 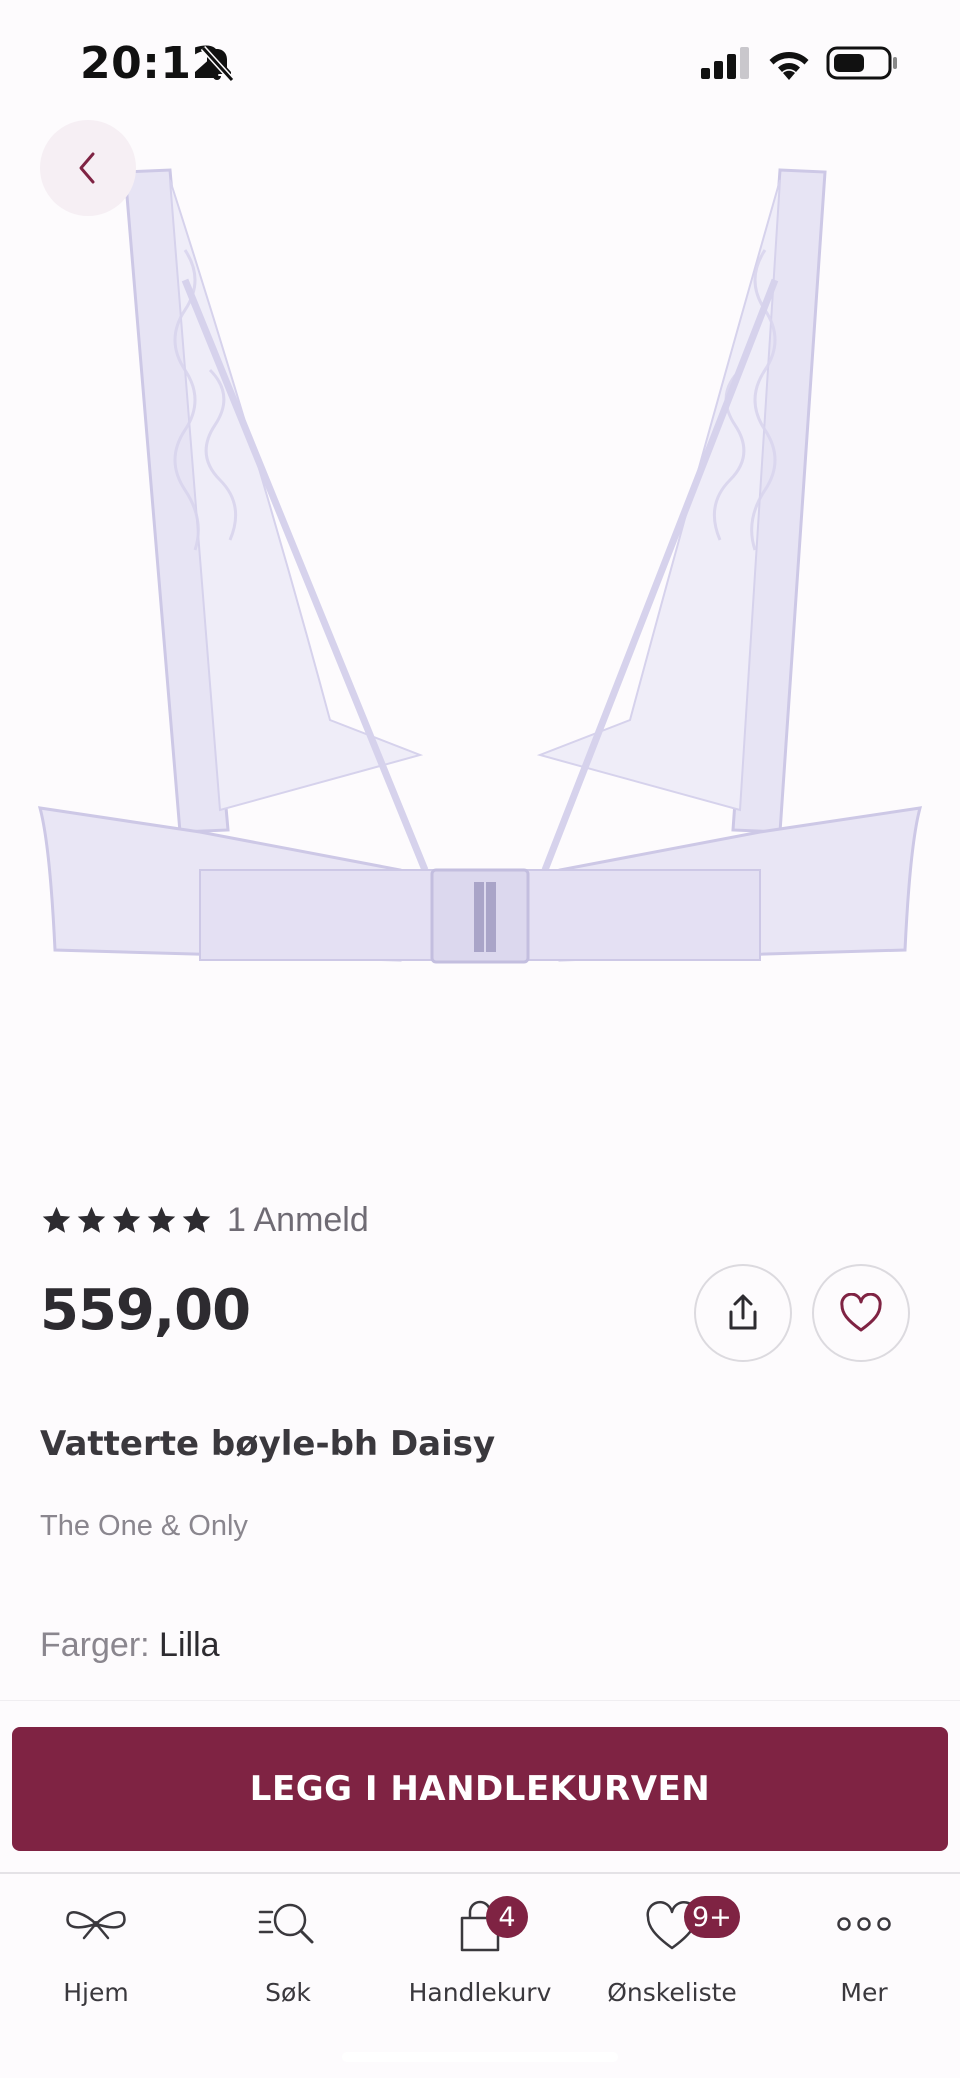 What do you see at coordinates (864, 1992) in the screenshot?
I see `tab-label: Mer` at bounding box center [864, 1992].